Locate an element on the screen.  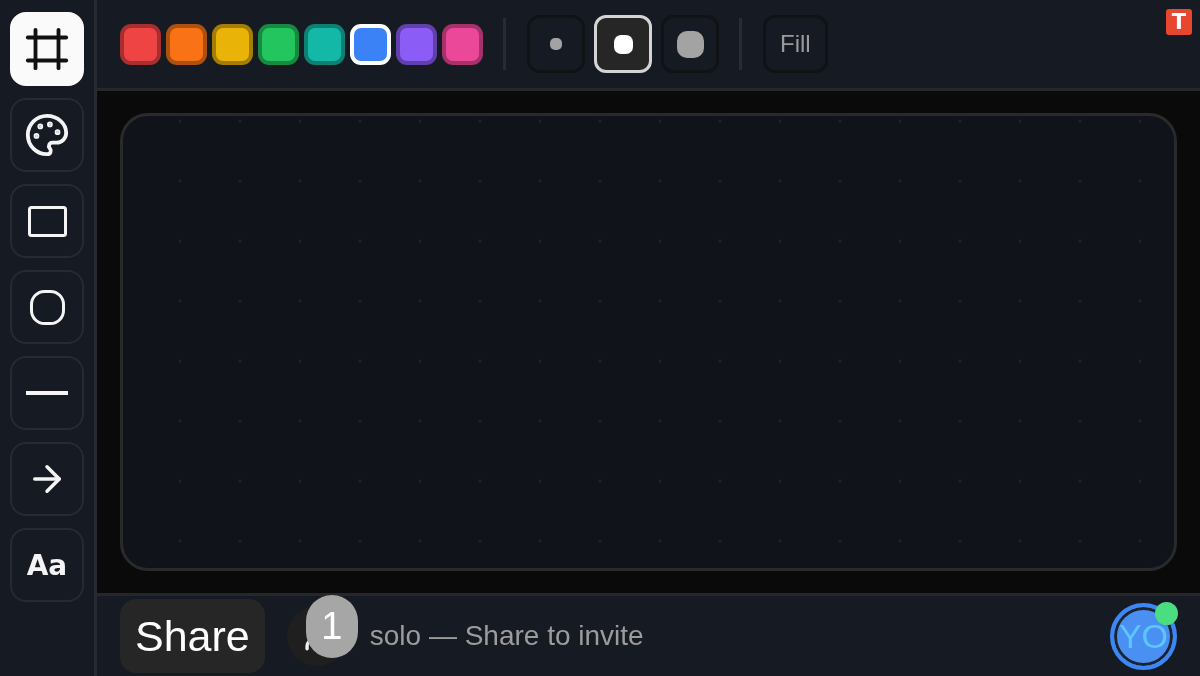
app-logo: T is located at coordinates (1179, 22).